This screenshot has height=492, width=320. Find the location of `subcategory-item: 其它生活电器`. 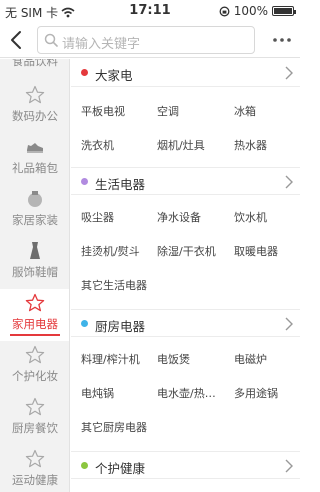

subcategory-item: 其它生活电器 is located at coordinates (114, 285).